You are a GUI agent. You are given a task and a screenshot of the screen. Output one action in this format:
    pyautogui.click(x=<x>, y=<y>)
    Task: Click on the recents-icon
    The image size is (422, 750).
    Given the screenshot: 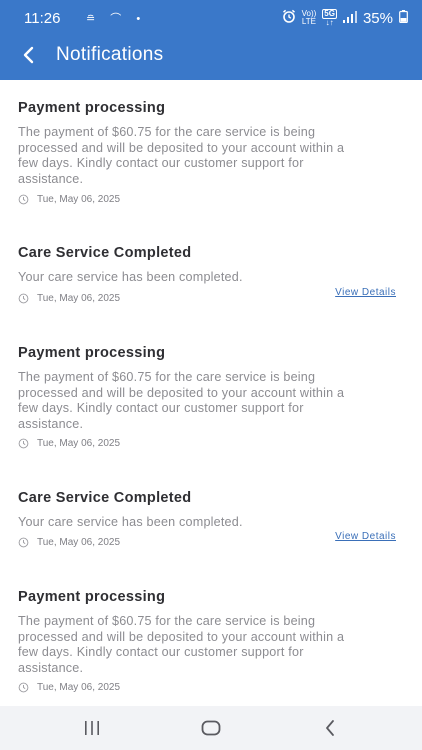 What is the action you would take?
    pyautogui.click(x=92, y=728)
    